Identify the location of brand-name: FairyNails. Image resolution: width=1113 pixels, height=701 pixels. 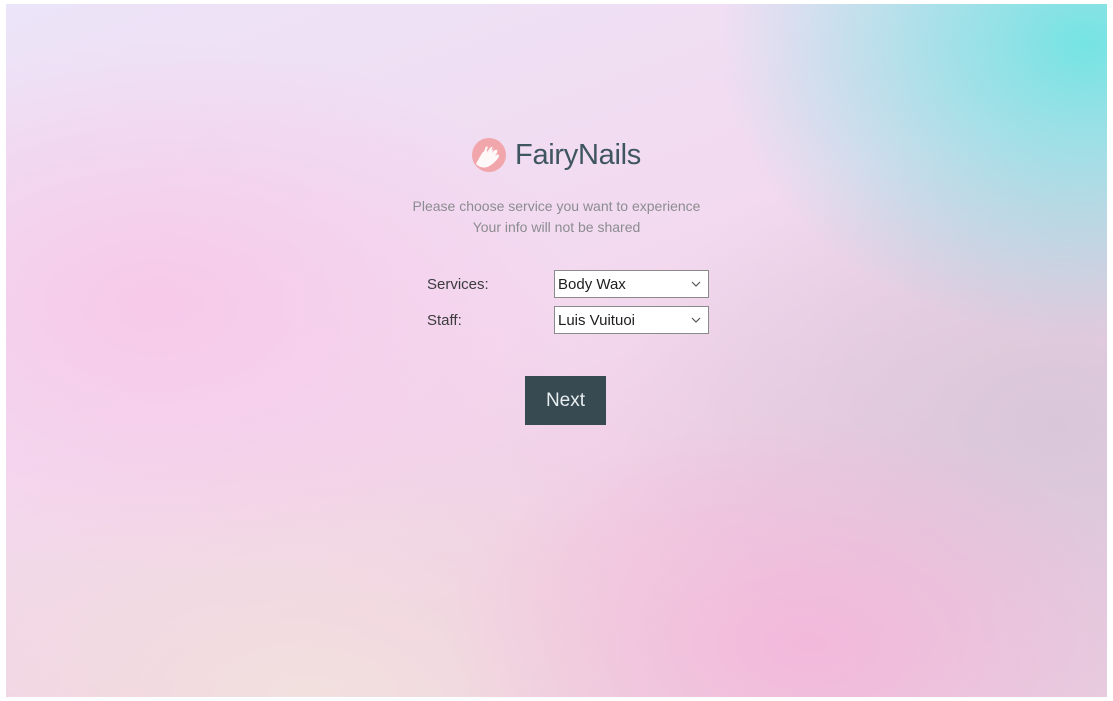
(578, 154).